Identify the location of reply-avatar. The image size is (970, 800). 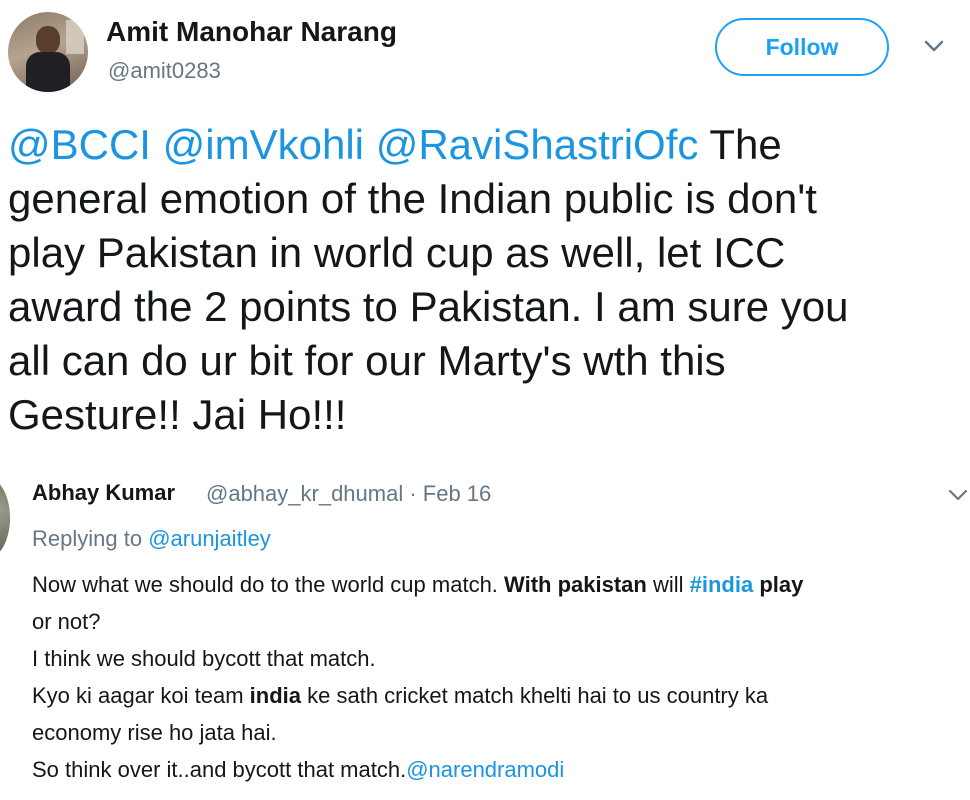
(5, 518).